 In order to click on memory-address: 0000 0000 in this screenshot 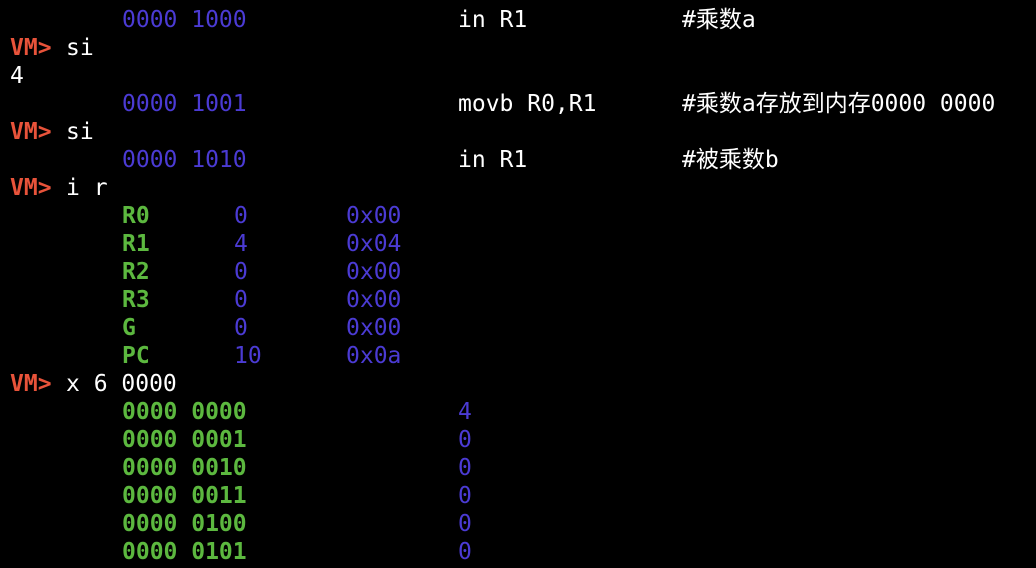, I will do `click(184, 412)`.